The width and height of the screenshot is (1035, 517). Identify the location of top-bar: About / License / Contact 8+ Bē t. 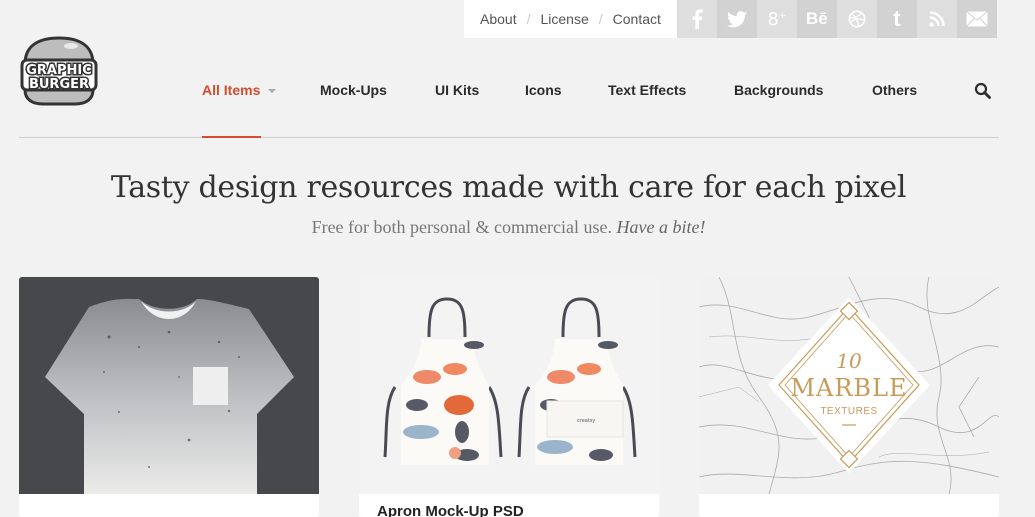
(730, 19).